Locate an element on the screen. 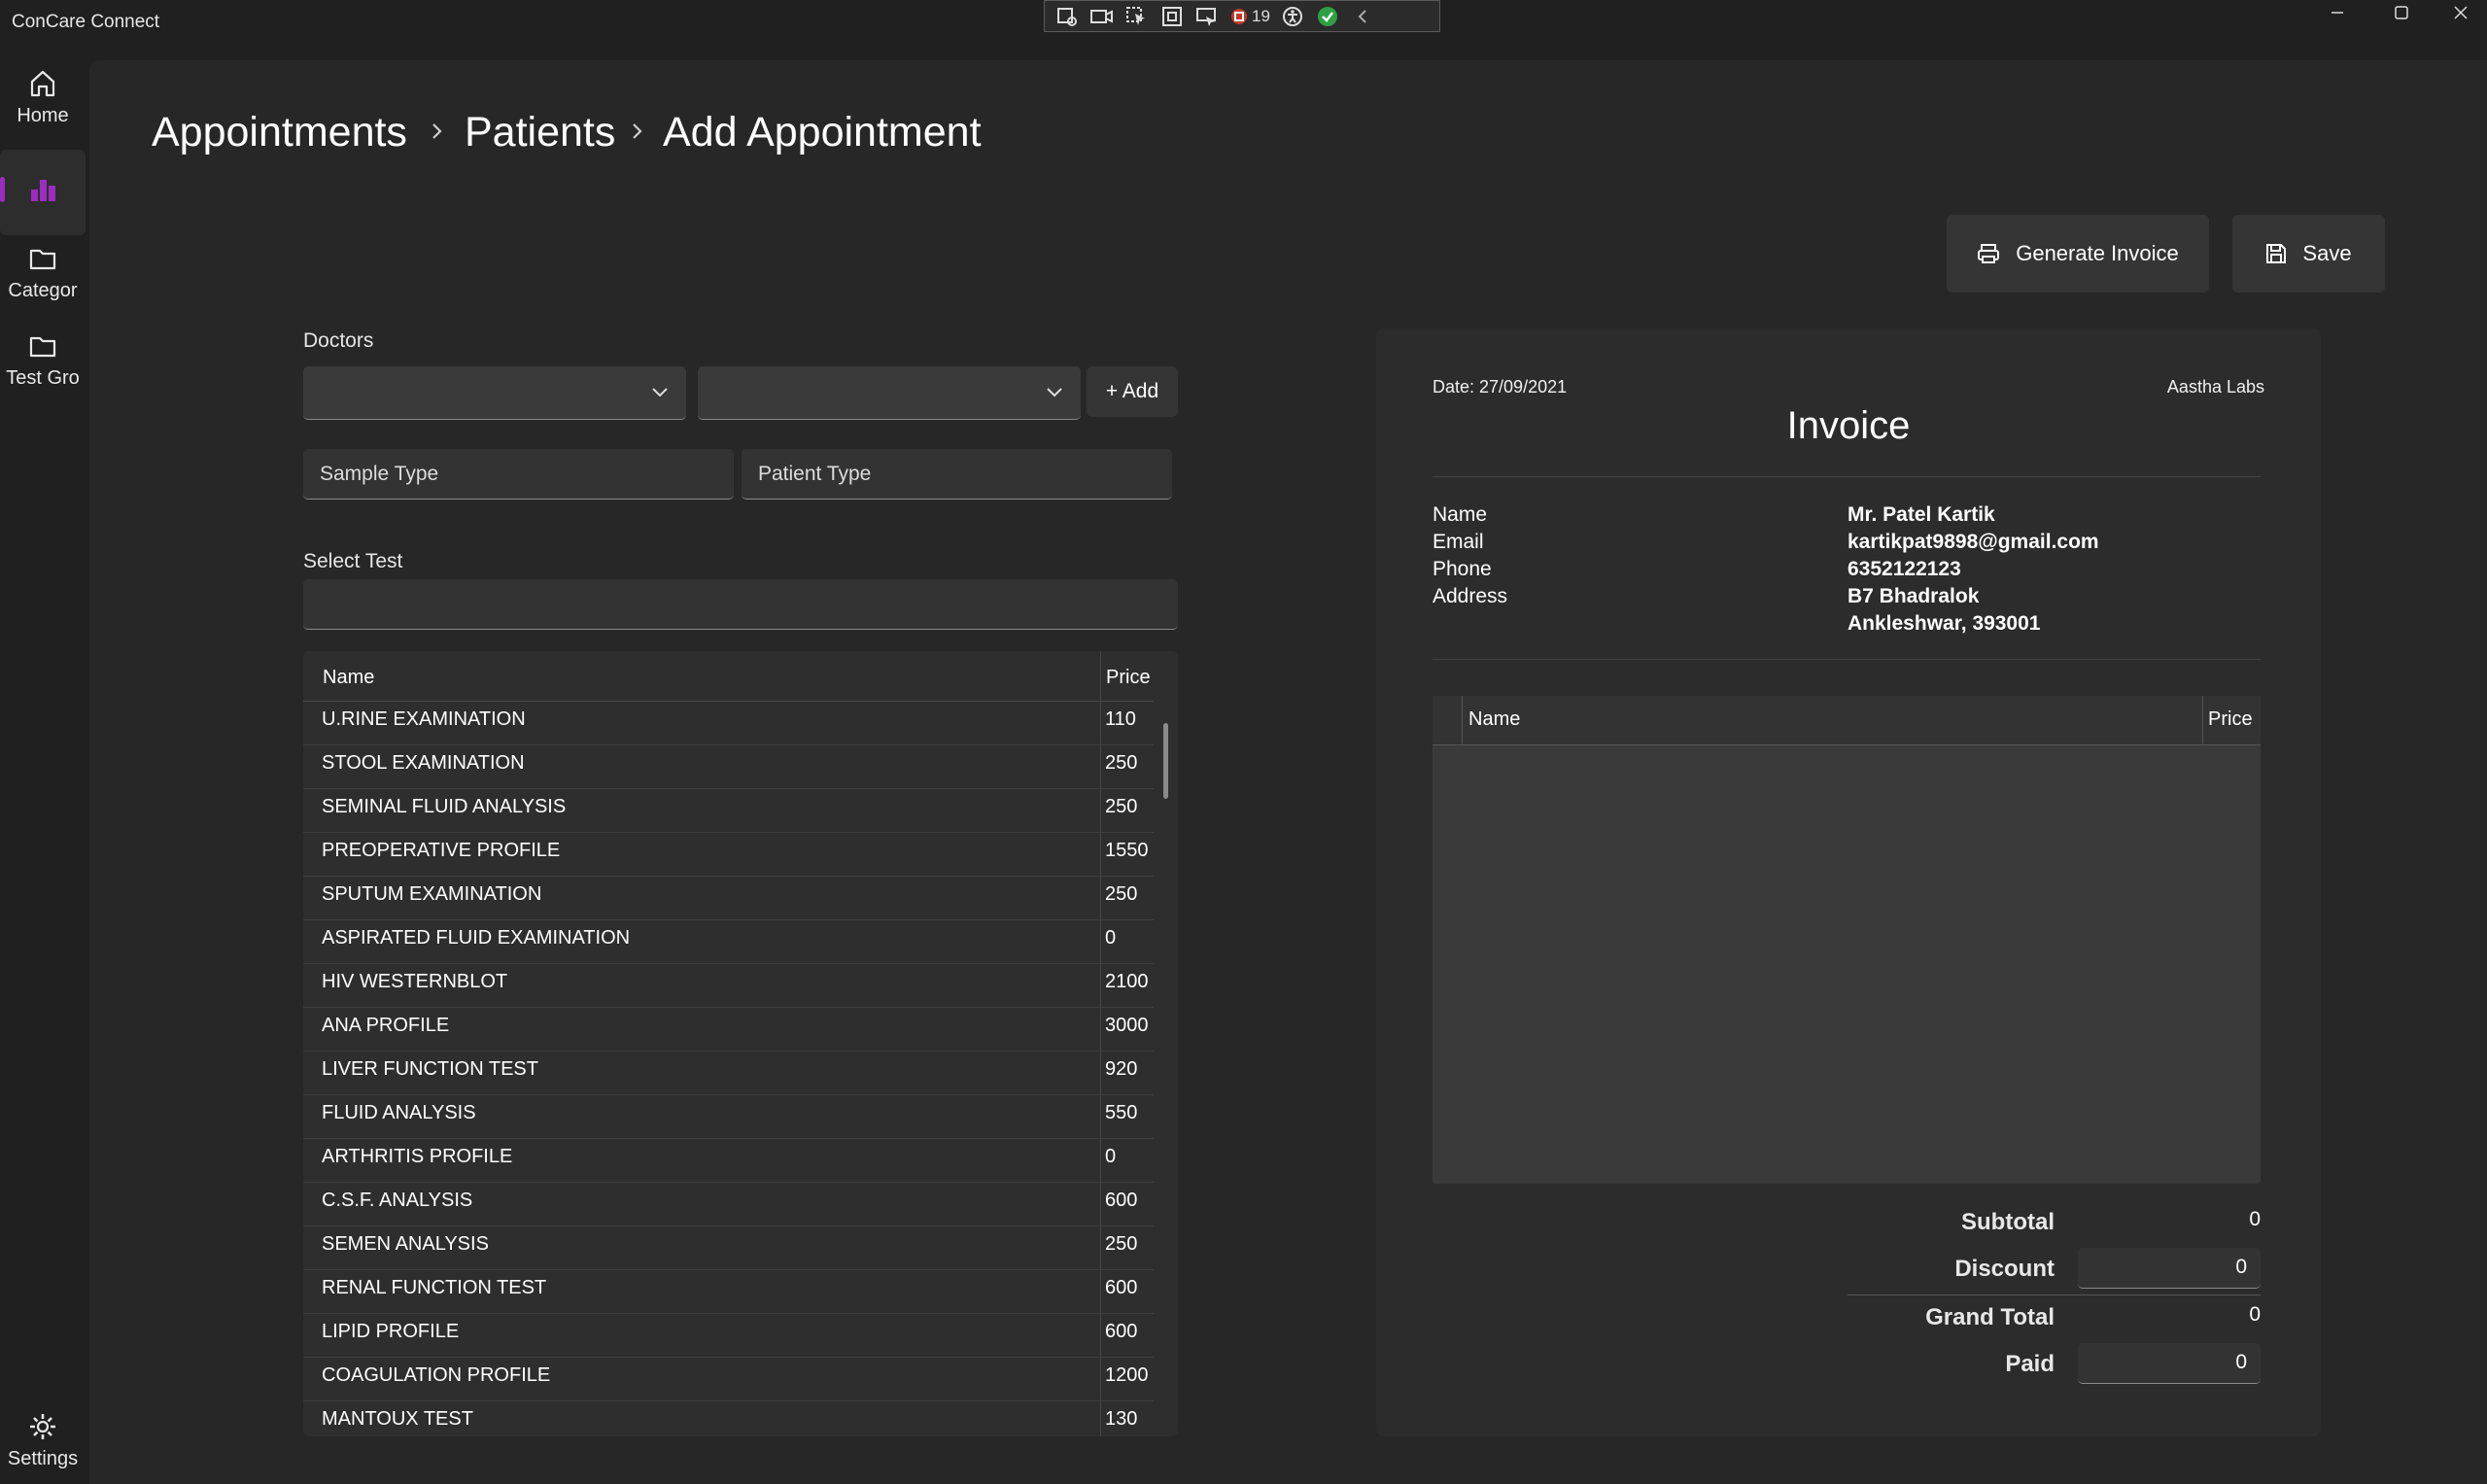 Image resolution: width=2487 pixels, height=1484 pixels. doctor-select-secondary is located at coordinates (890, 393).